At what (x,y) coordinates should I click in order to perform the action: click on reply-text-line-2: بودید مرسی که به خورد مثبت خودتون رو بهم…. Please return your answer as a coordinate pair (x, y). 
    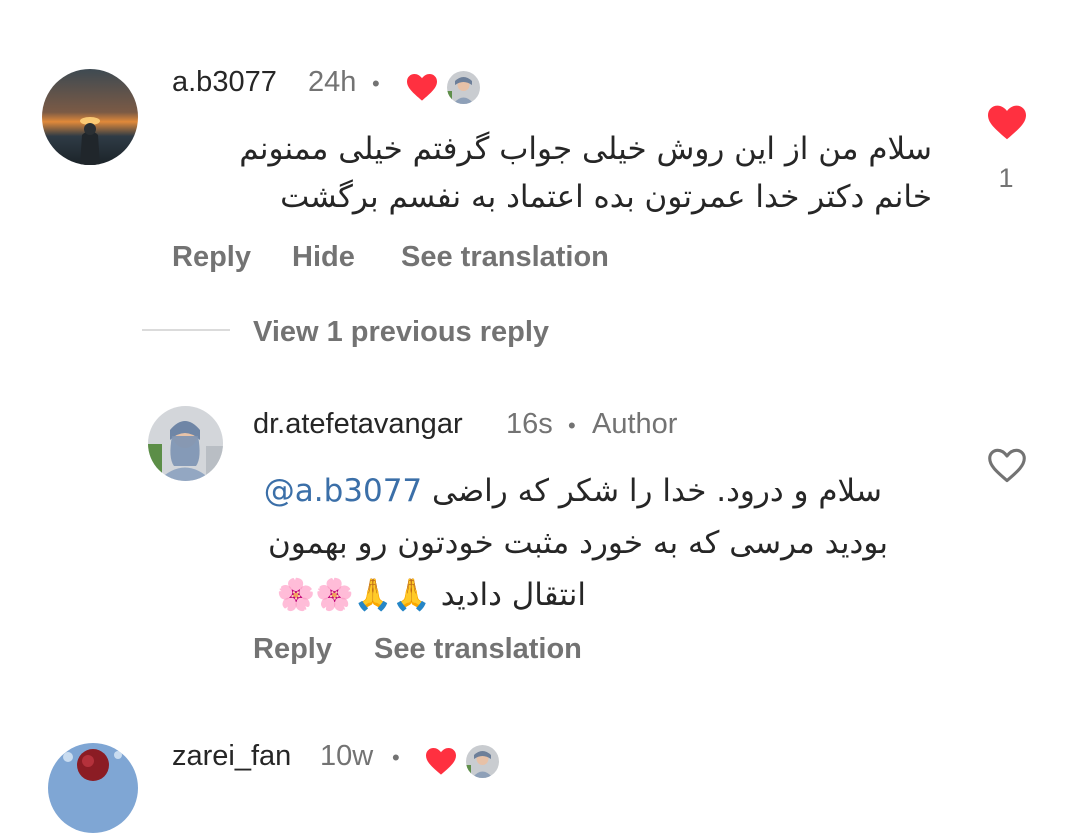
    Looking at the image, I should click on (578, 543).